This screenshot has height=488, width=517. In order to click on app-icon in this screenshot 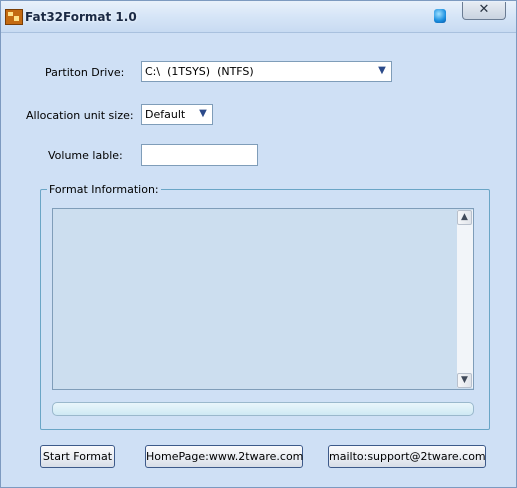, I will do `click(14, 17)`.